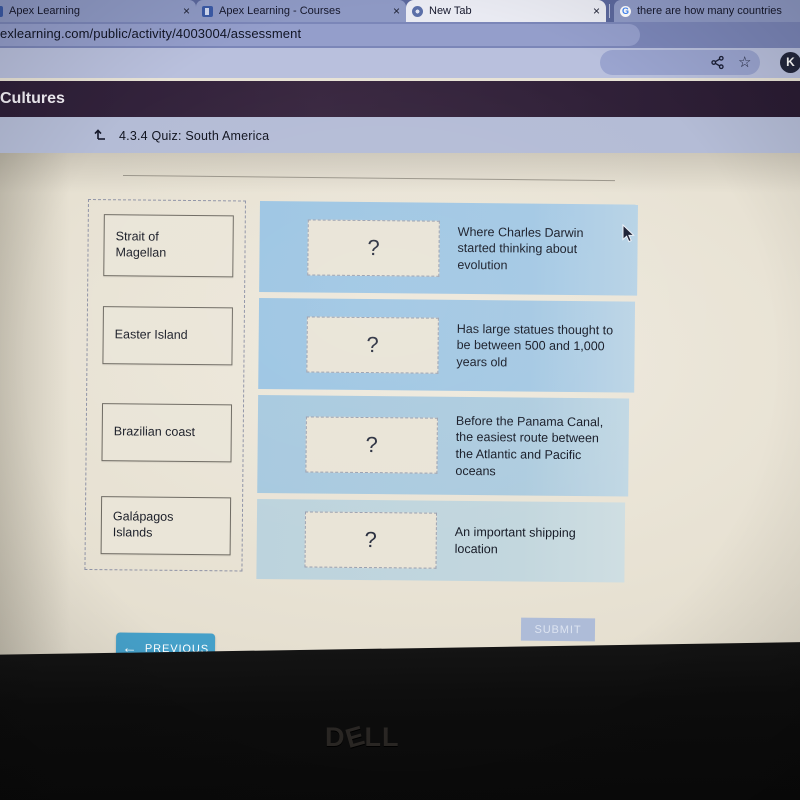  What do you see at coordinates (515, 541) in the screenshot?
I see `prompt-text: An important shipping location` at bounding box center [515, 541].